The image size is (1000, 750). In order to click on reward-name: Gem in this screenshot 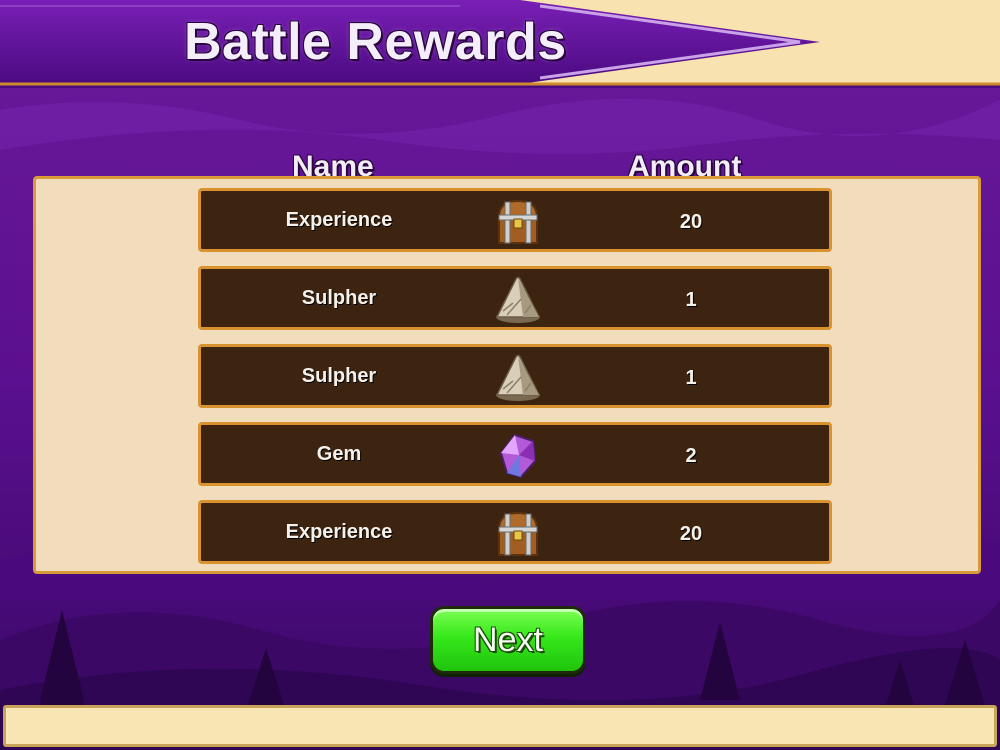, I will do `click(339, 454)`.